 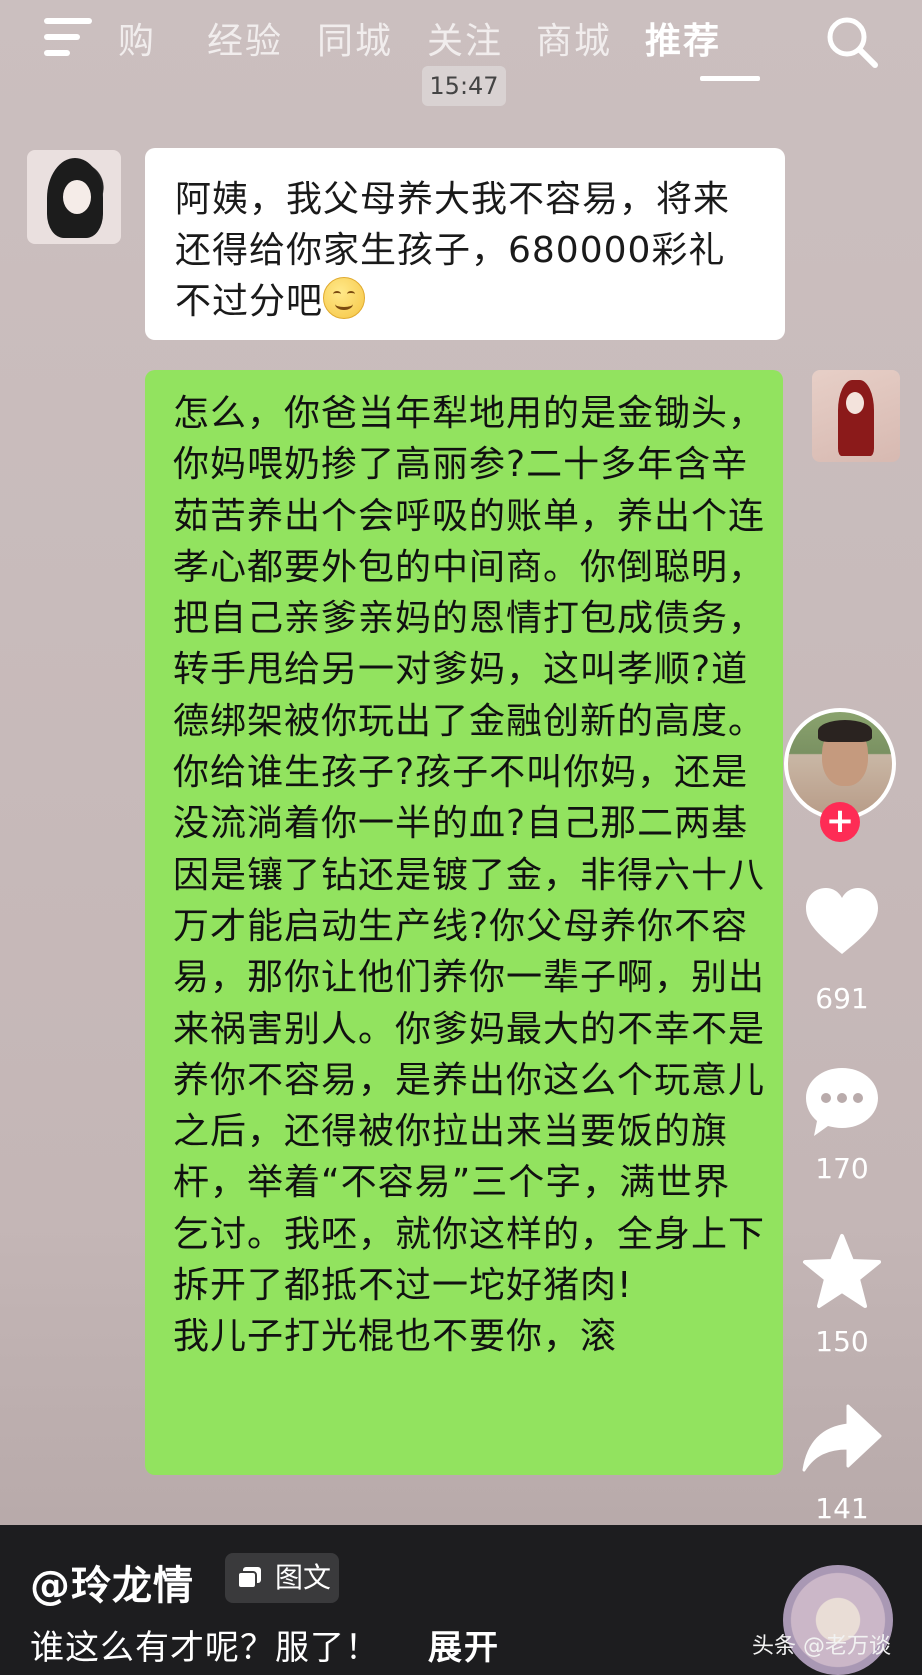 What do you see at coordinates (303, 1577) in the screenshot?
I see `post-type-label: 图文` at bounding box center [303, 1577].